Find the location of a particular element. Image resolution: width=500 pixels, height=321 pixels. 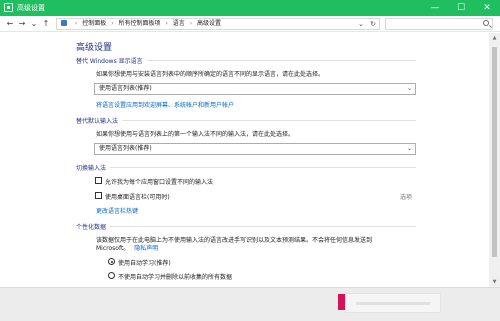

watermark-bar is located at coordinates (393, 303).